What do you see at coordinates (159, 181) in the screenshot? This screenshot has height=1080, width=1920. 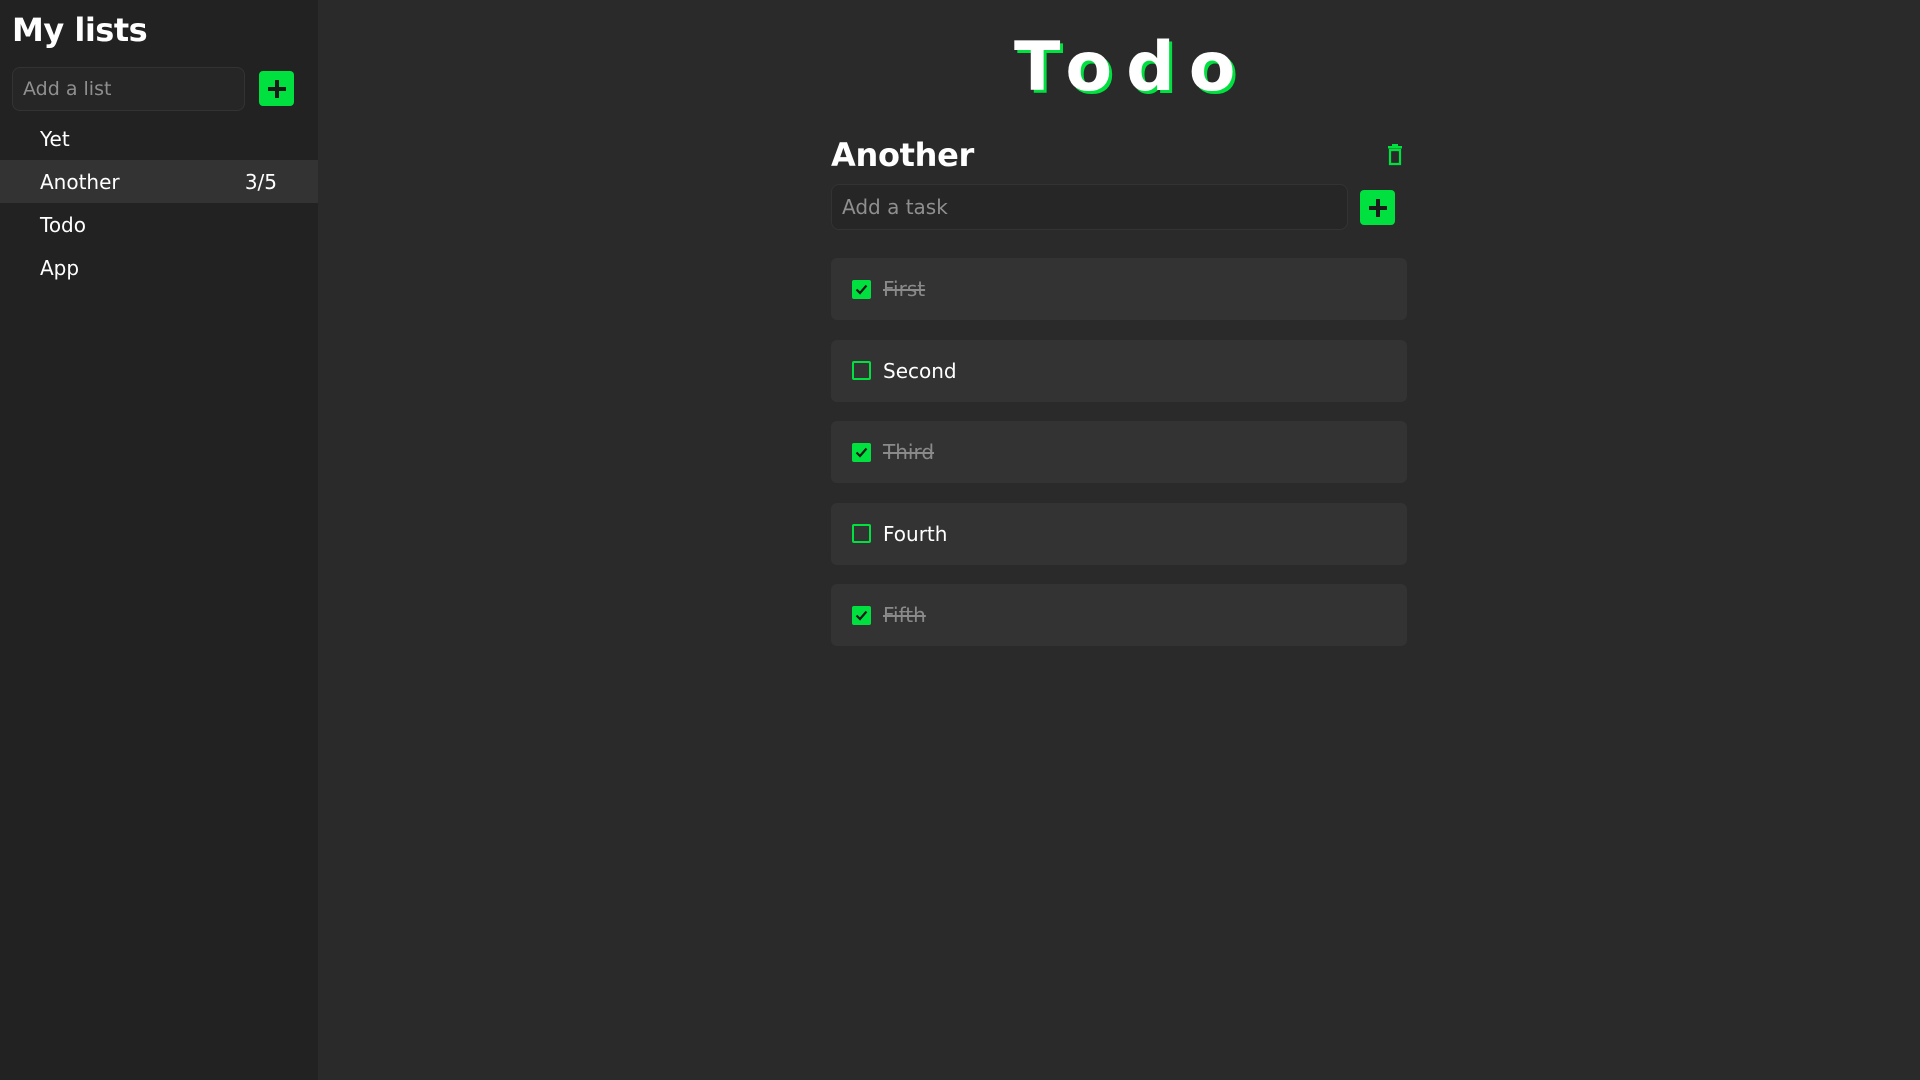 I see `sidebar-item-another: Another 3/5` at bounding box center [159, 181].